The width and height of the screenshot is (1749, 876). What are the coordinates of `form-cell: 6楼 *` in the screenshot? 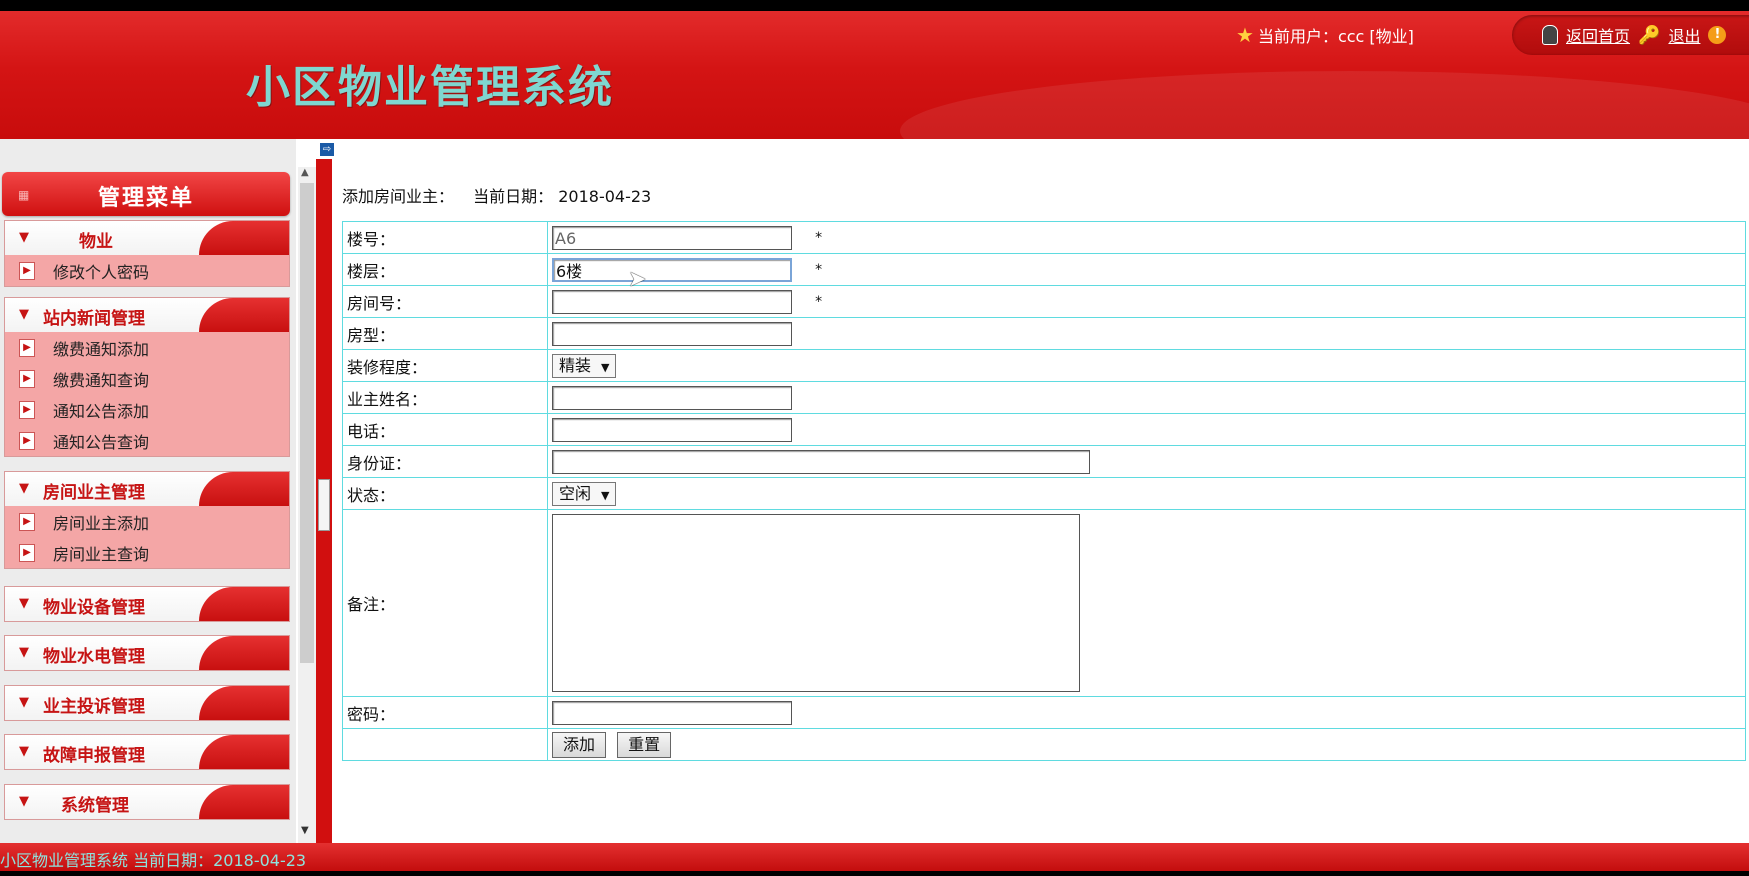 It's located at (1146, 269).